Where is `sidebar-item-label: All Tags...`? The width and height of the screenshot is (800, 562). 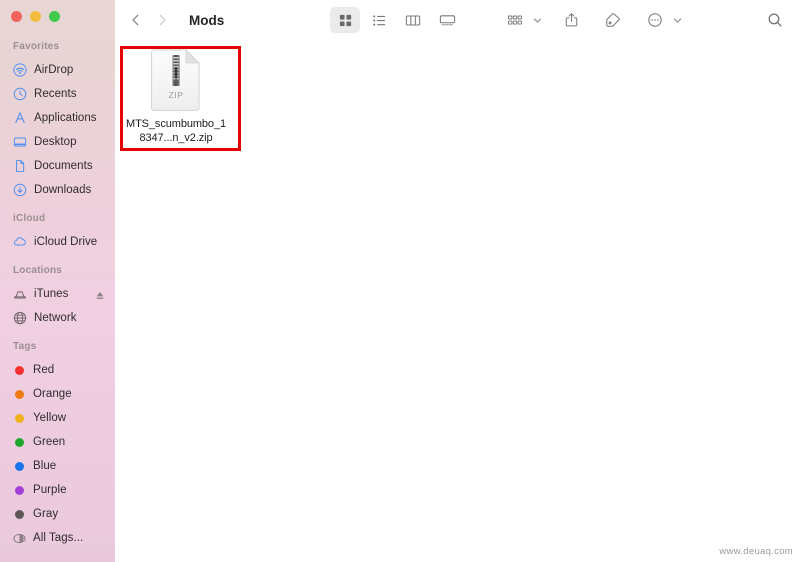 sidebar-item-label: All Tags... is located at coordinates (58, 538).